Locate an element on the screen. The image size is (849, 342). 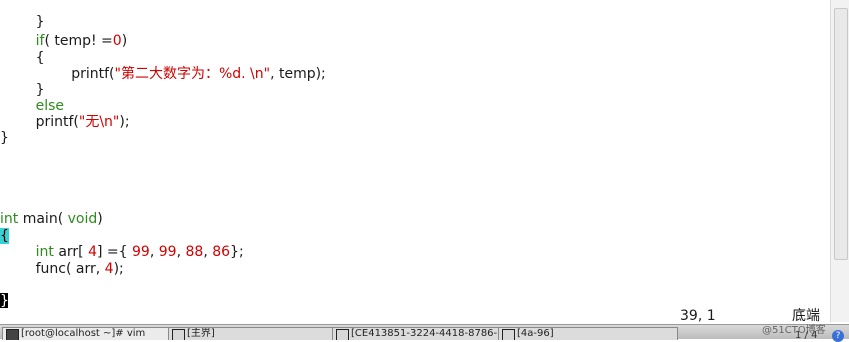
code-line-close-brace: } is located at coordinates (4, 300).